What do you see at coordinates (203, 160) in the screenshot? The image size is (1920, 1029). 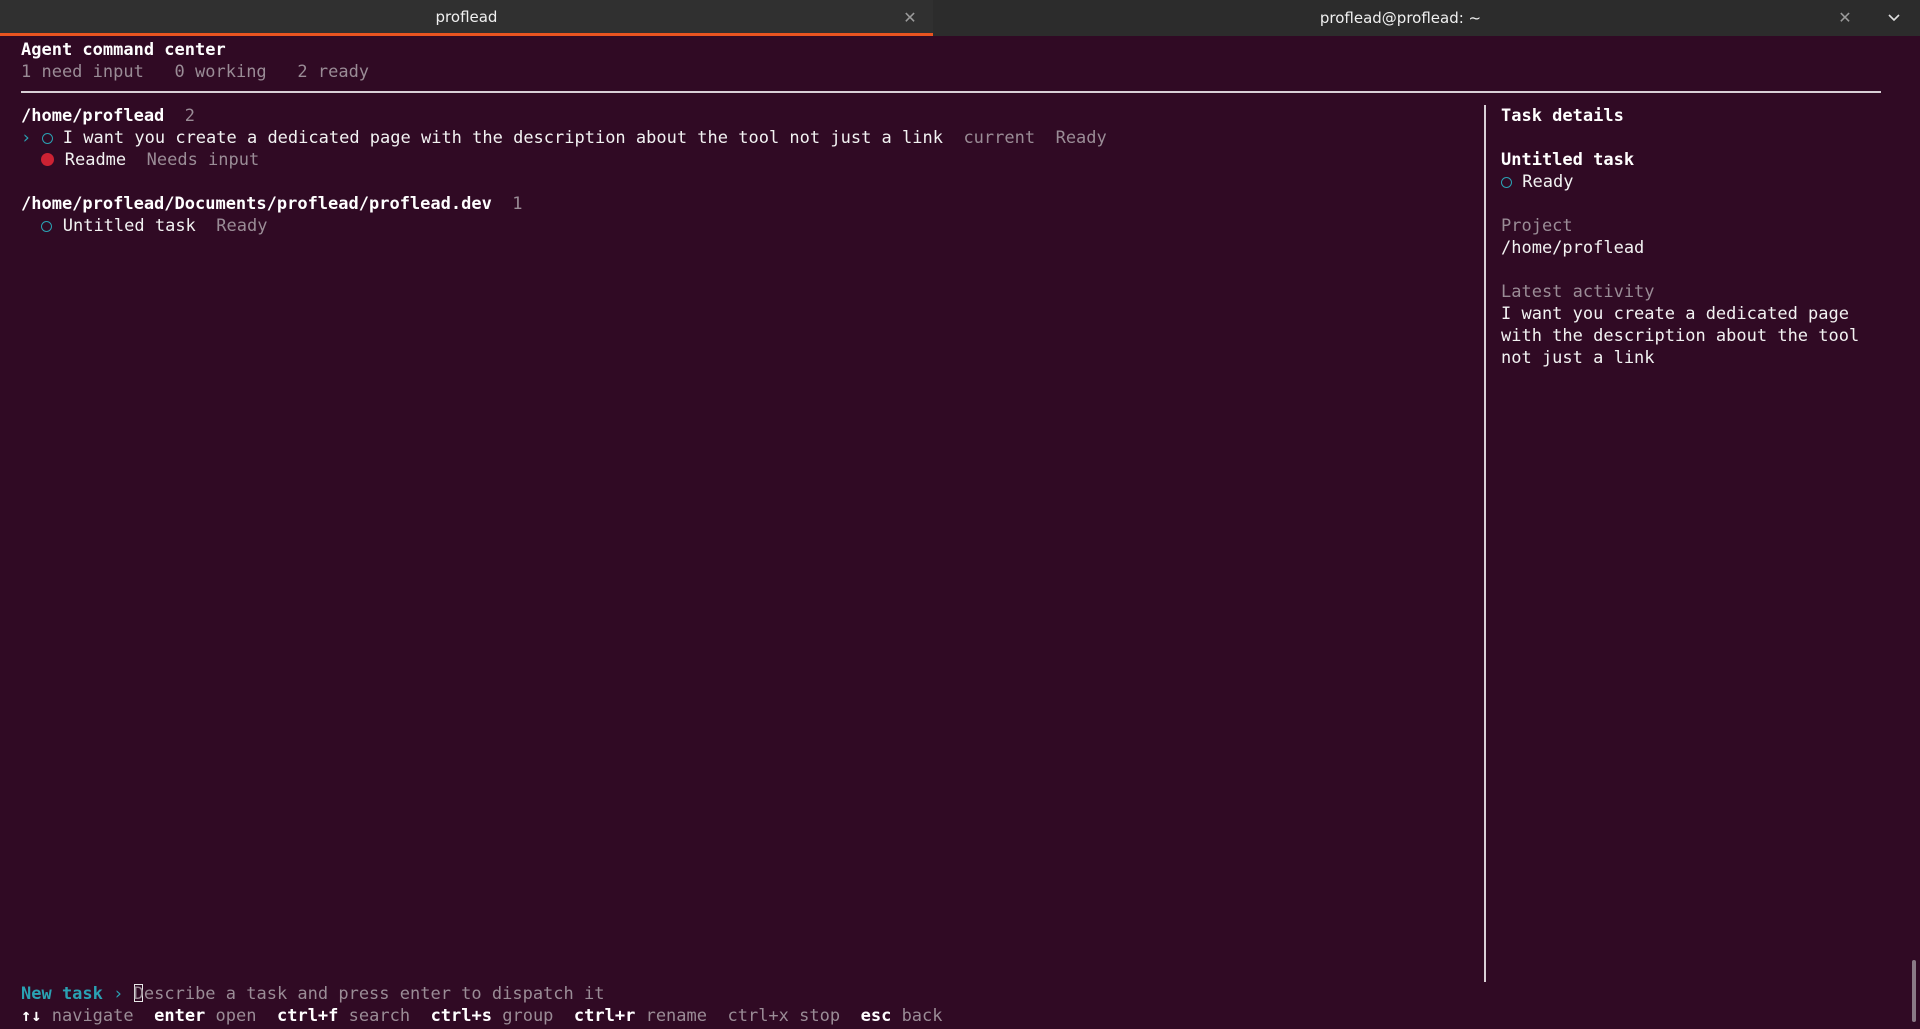 I see `task-status: Needs input` at bounding box center [203, 160].